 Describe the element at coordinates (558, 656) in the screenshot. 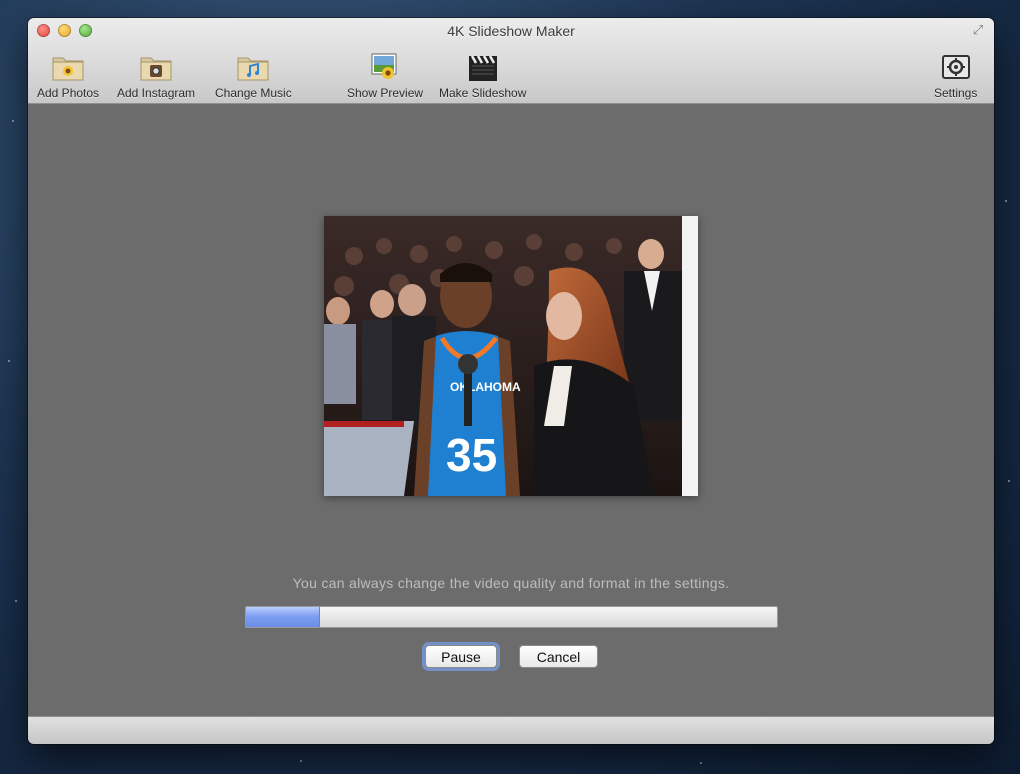

I see `cancel-button: Cancel` at that location.